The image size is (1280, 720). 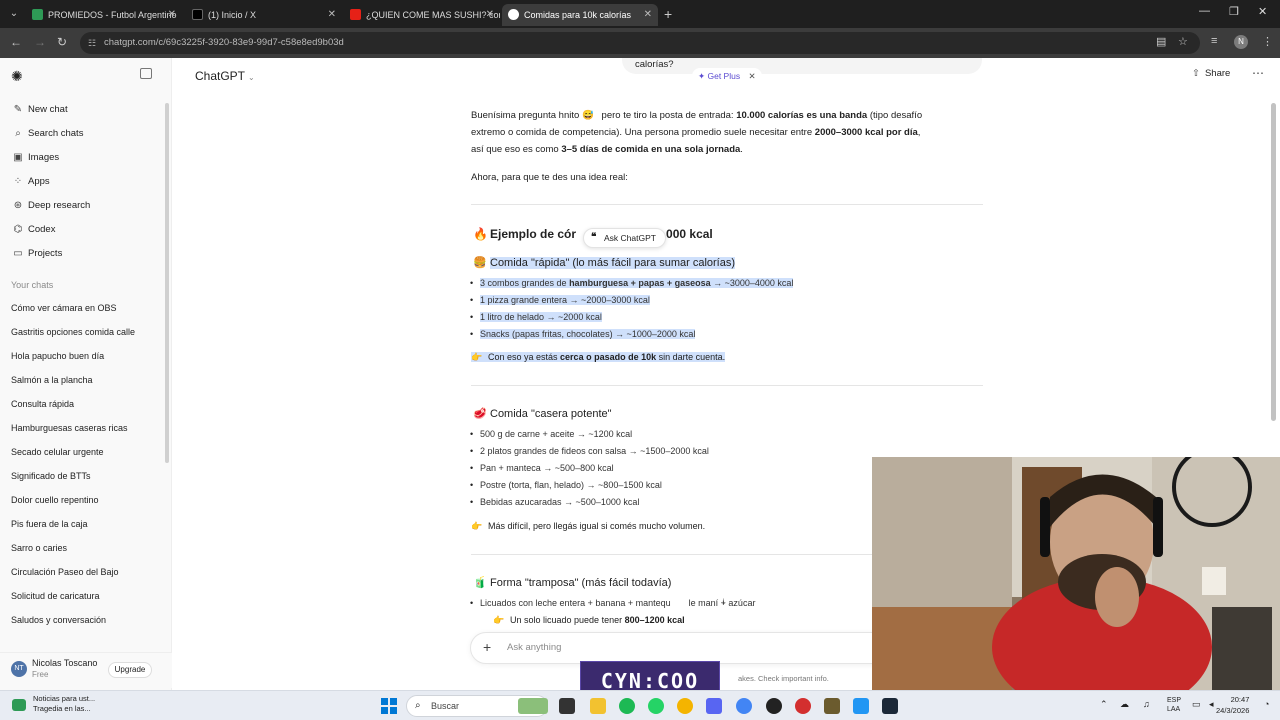 I want to click on sidebar-item-search-chats: ⌕ Search chats, so click(x=46, y=134).